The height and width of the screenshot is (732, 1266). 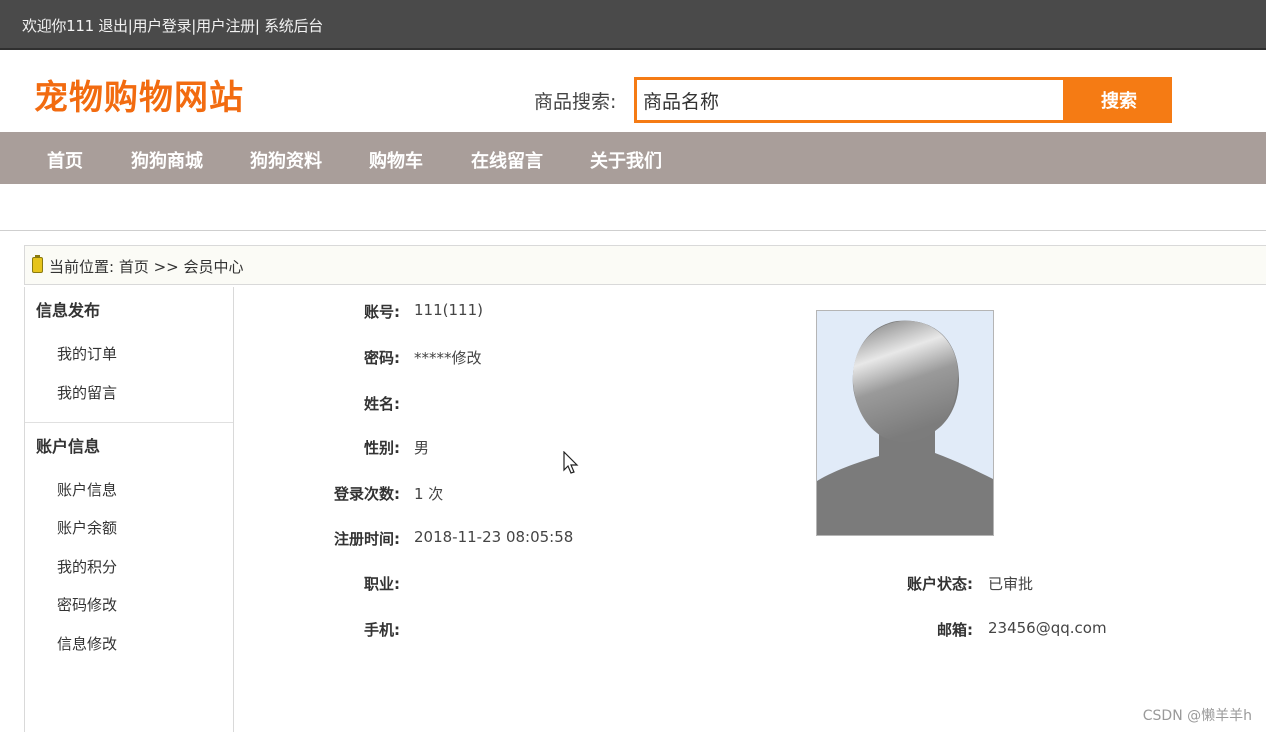 I want to click on email-value: 23456@qq.com, so click(x=1047, y=628).